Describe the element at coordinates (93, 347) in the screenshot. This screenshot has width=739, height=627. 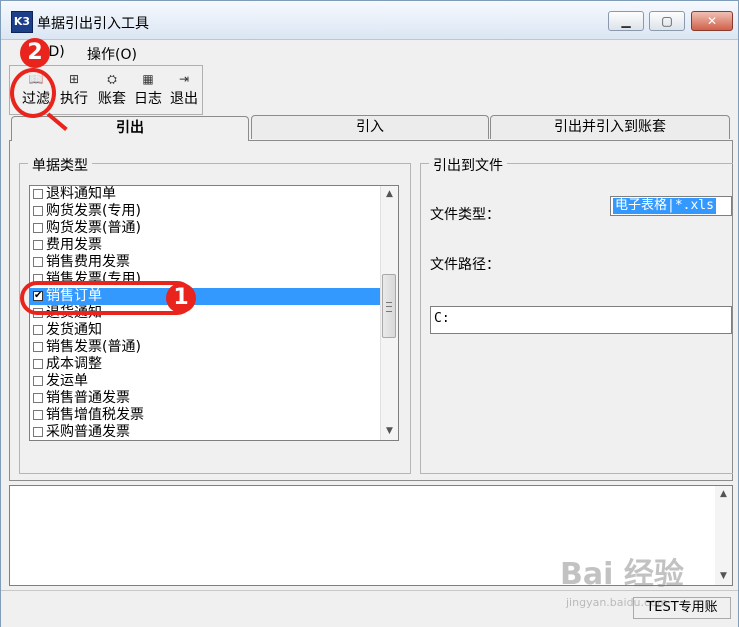
I see `list-item-label: 销售发票(普通)` at that location.